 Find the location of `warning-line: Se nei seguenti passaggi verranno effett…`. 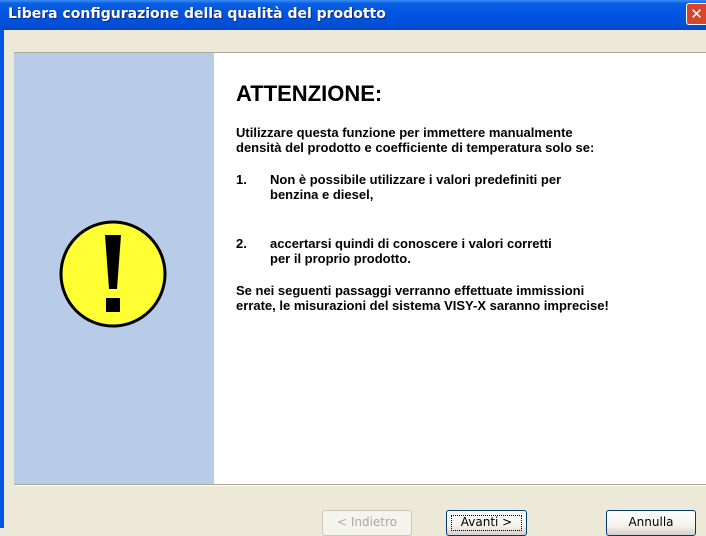

warning-line: Se nei seguenti passaggi verranno effett… is located at coordinates (410, 290).